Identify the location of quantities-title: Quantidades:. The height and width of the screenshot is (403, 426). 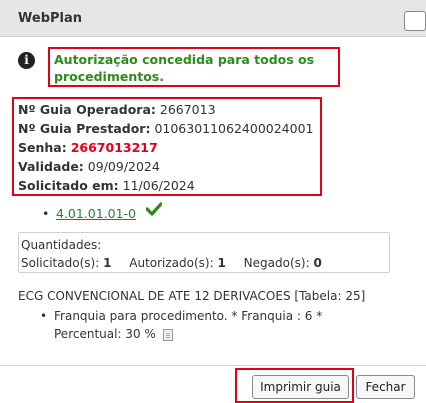
(61, 245).